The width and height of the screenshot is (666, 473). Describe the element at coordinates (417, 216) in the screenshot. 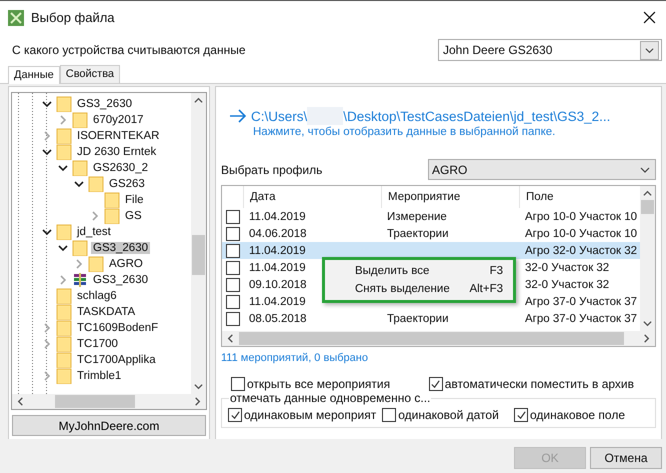

I see `event-cell: Измерение` at that location.